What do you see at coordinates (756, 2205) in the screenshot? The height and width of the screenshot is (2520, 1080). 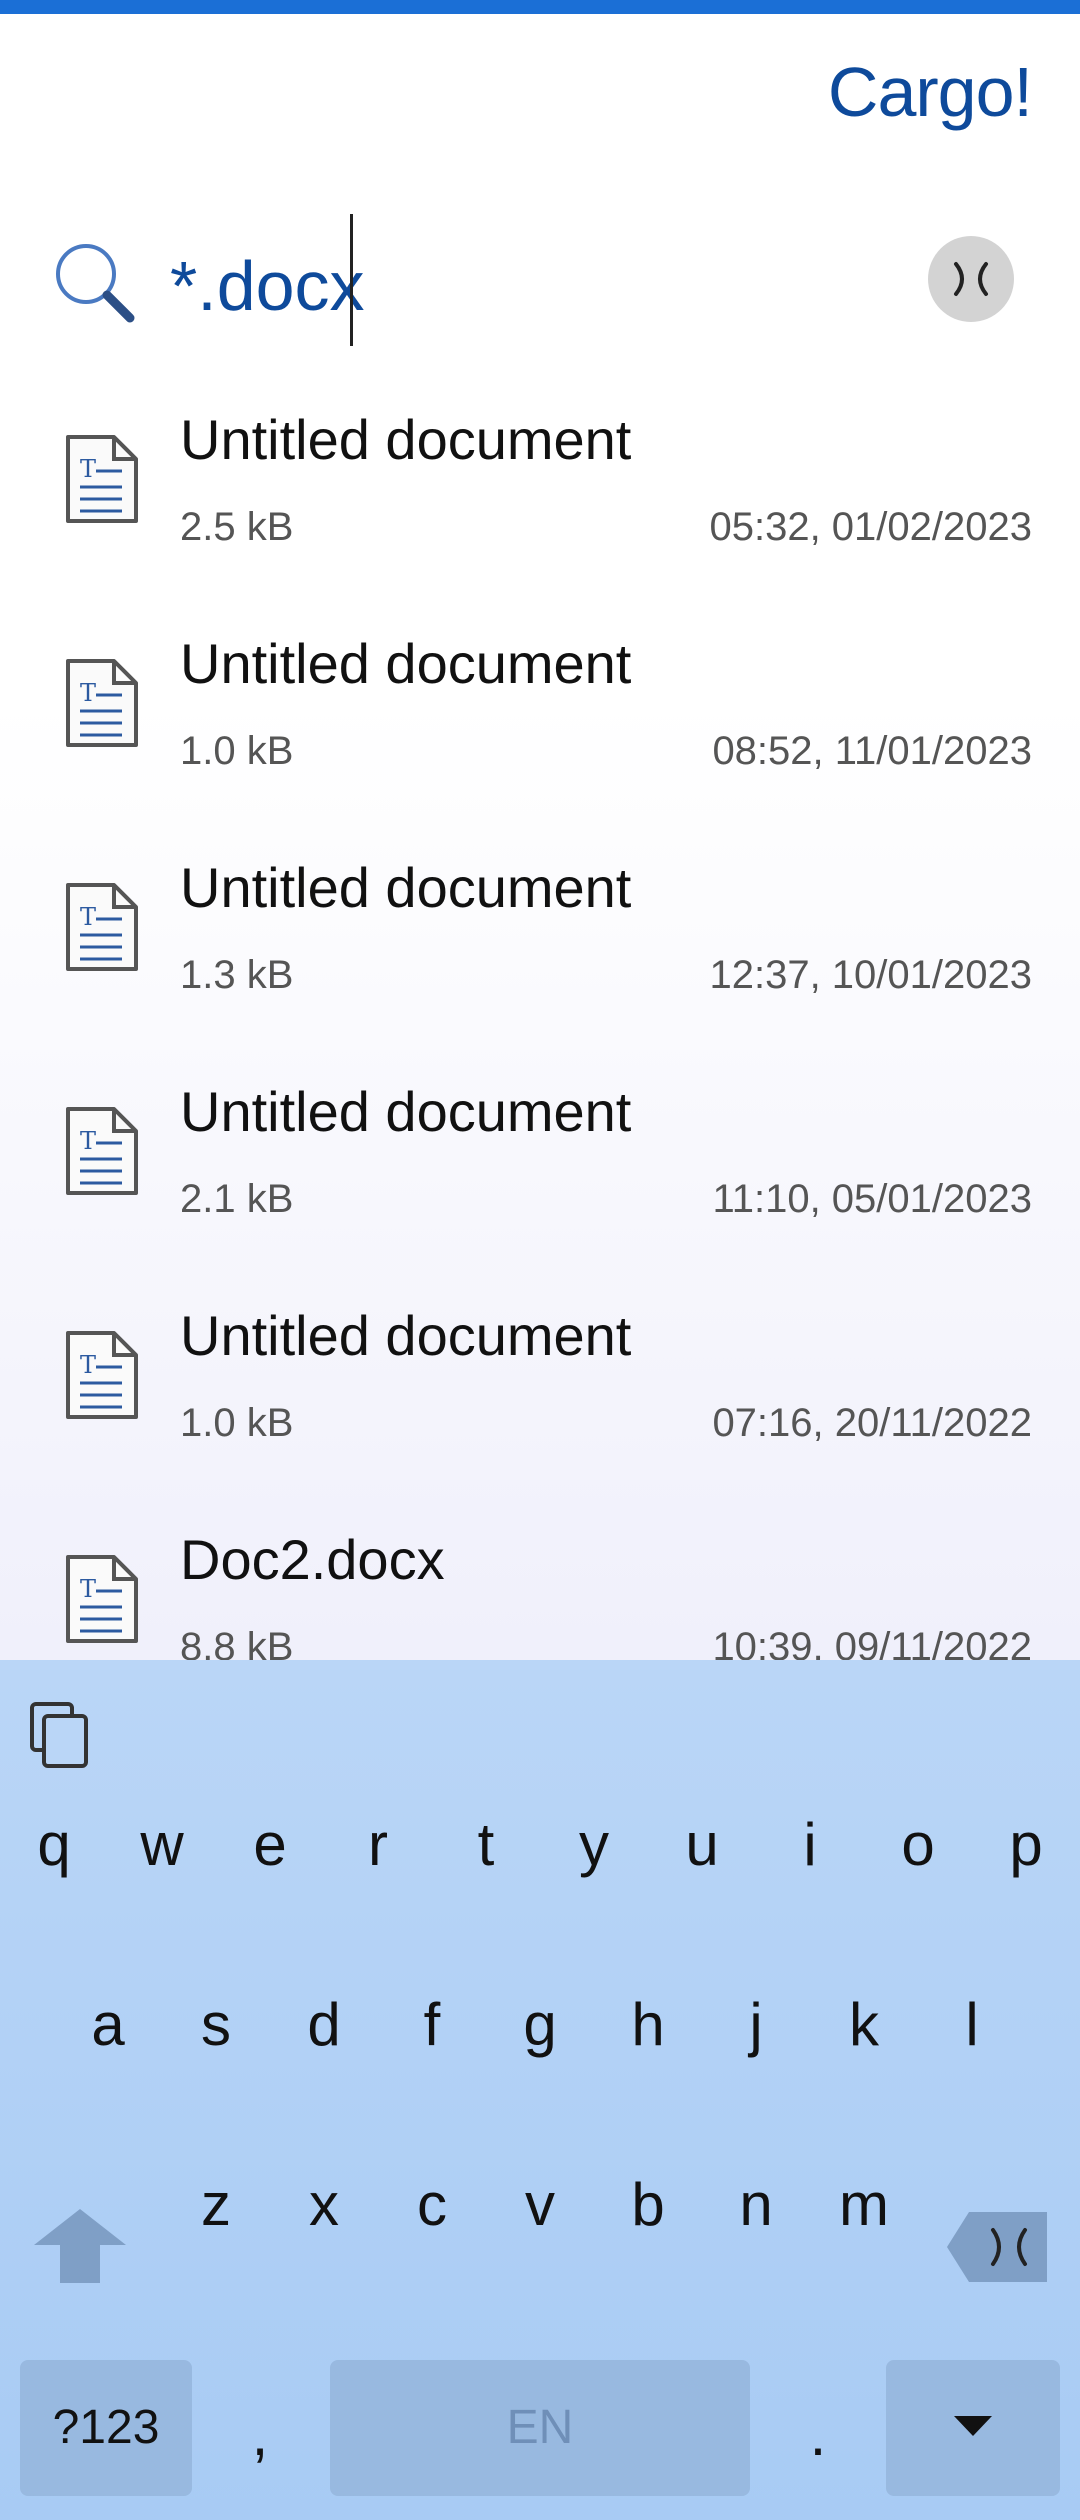 I see `key-n: n` at bounding box center [756, 2205].